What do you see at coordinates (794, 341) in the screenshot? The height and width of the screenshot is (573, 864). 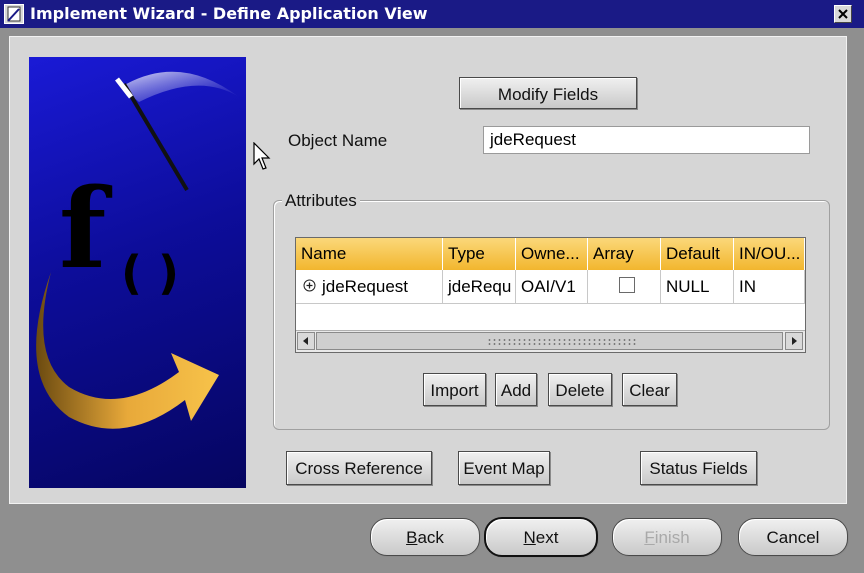 I see `scroll-right-icon` at bounding box center [794, 341].